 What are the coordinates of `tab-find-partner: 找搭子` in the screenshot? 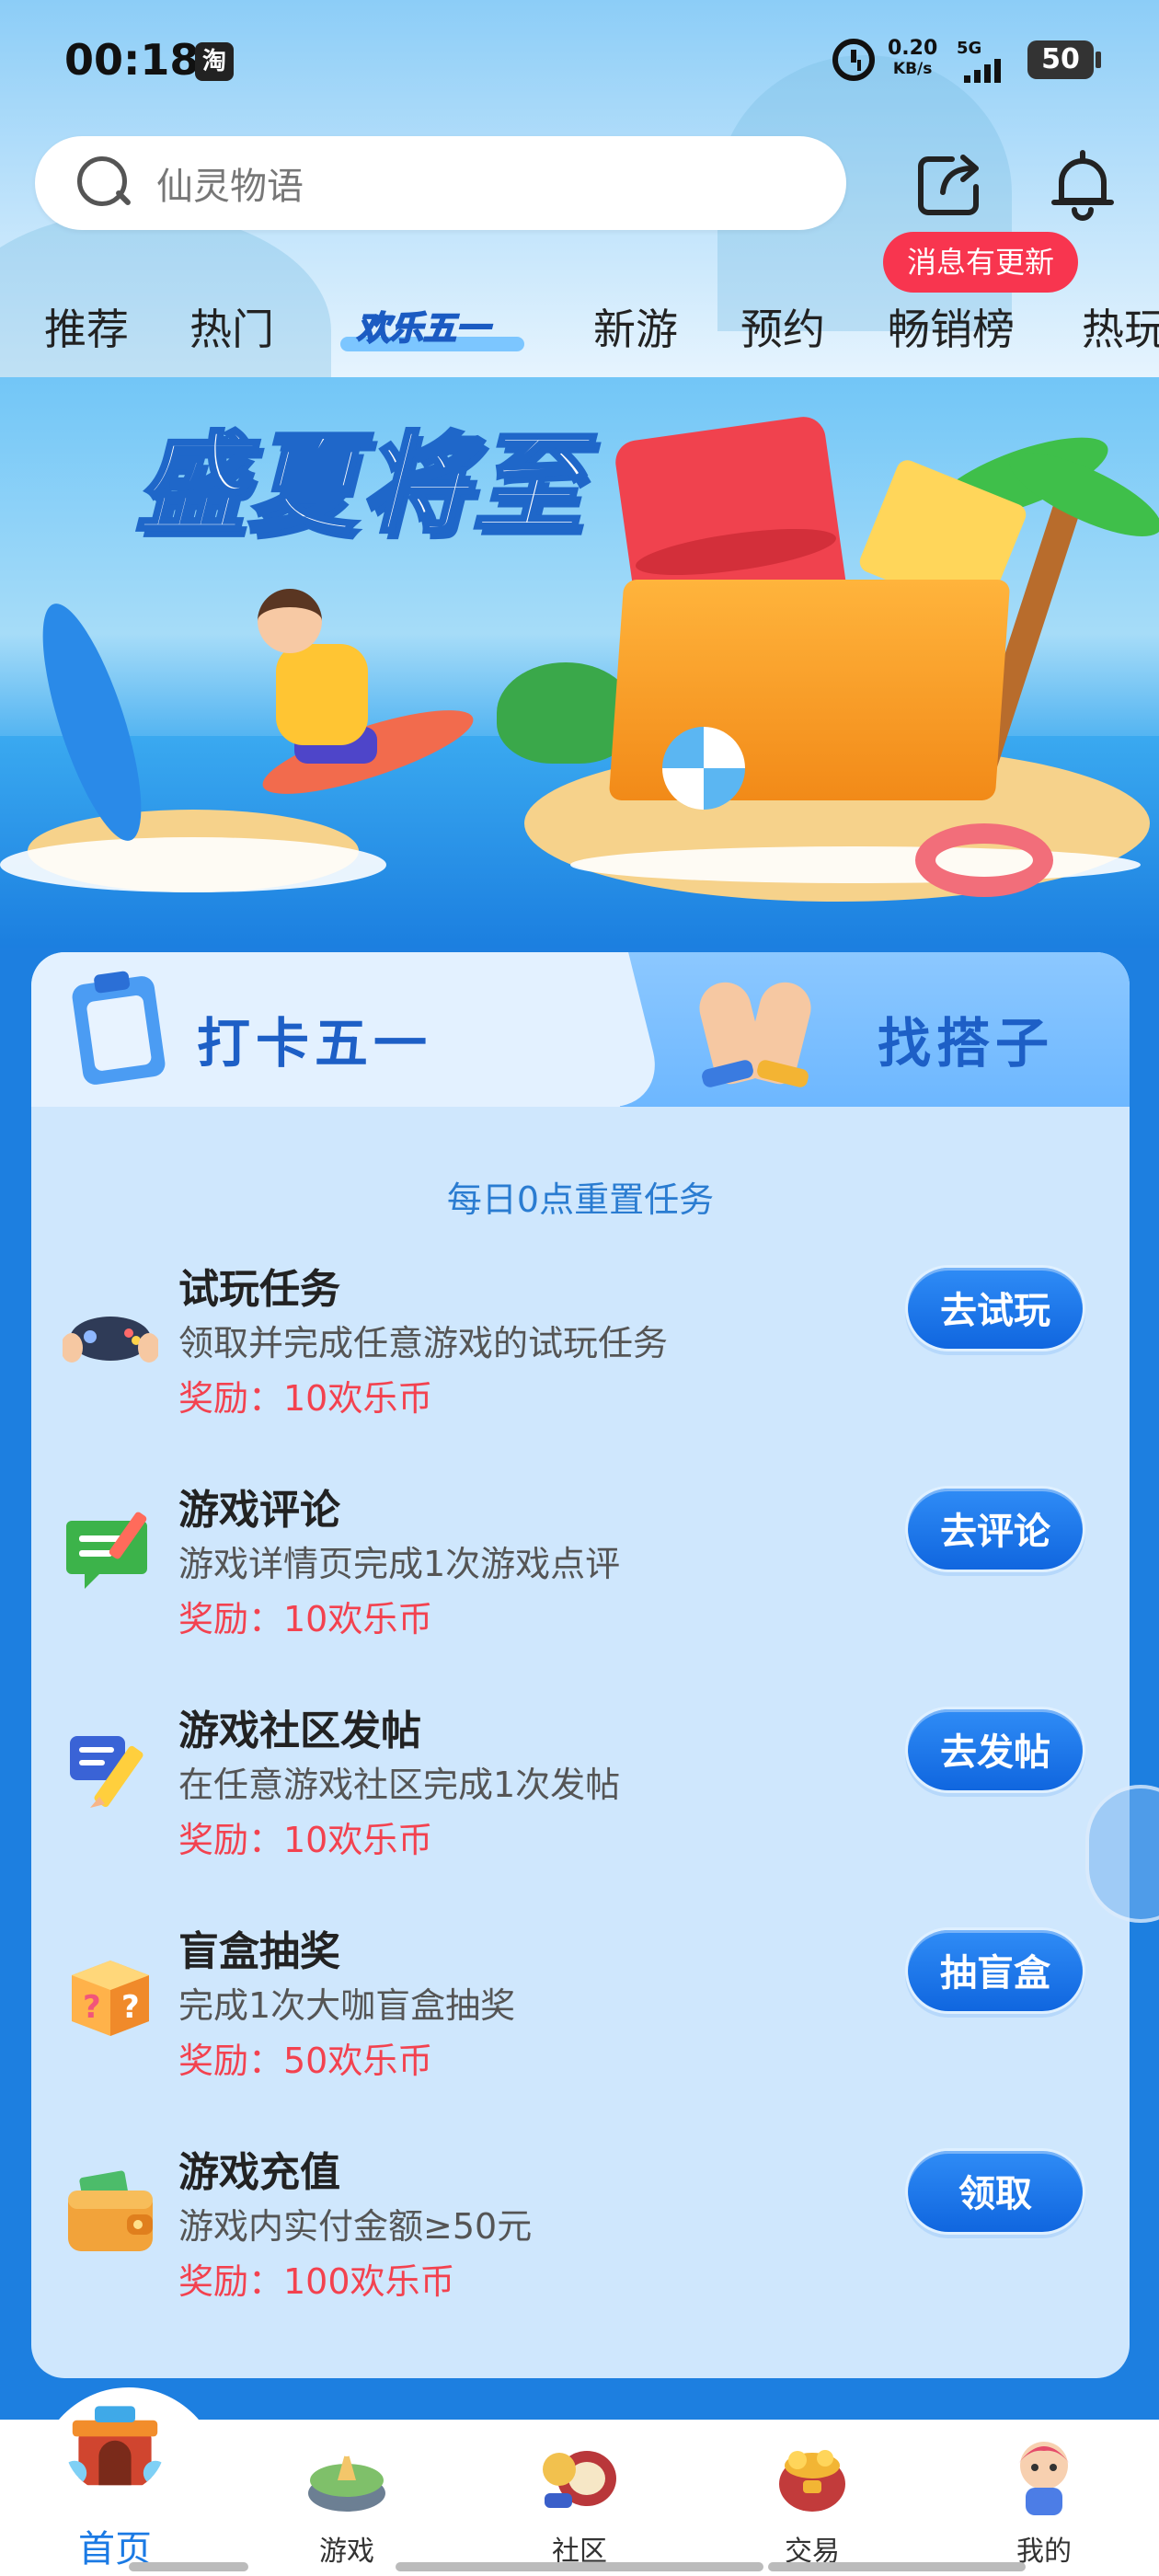 It's located at (861, 1029).